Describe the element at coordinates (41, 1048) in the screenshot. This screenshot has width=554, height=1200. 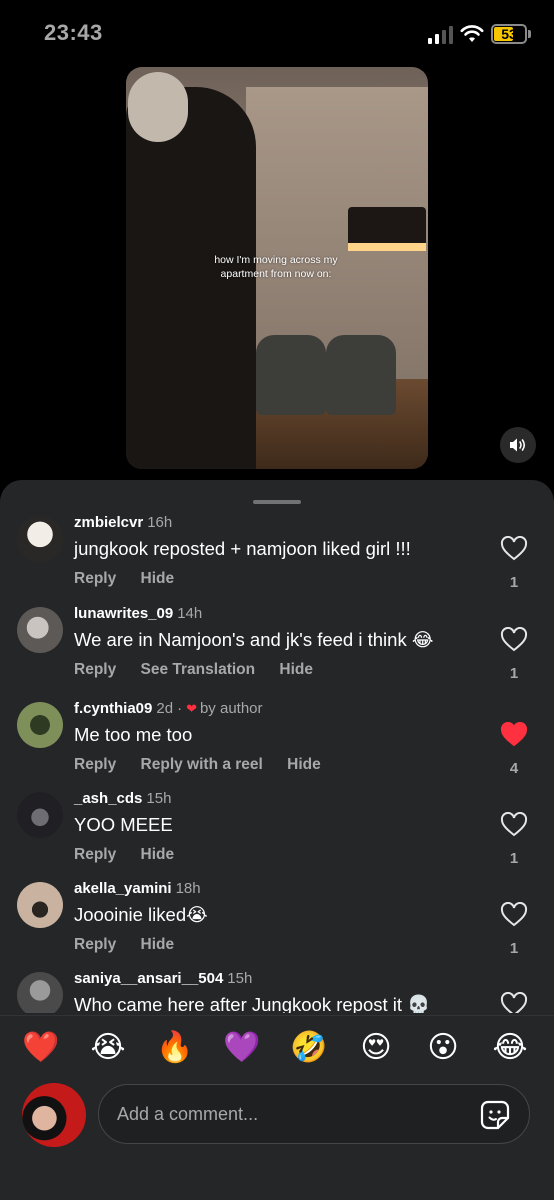
I see `emoji-heart: ❤️` at that location.